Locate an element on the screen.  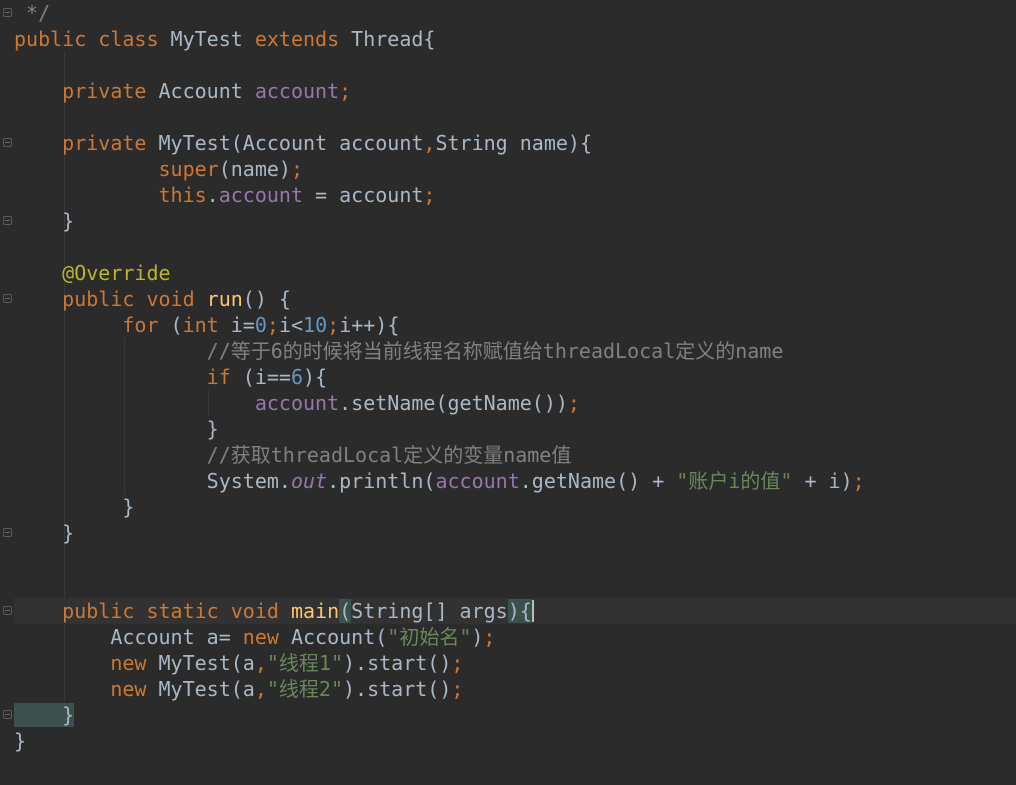
code-token: Account( is located at coordinates (339, 637).